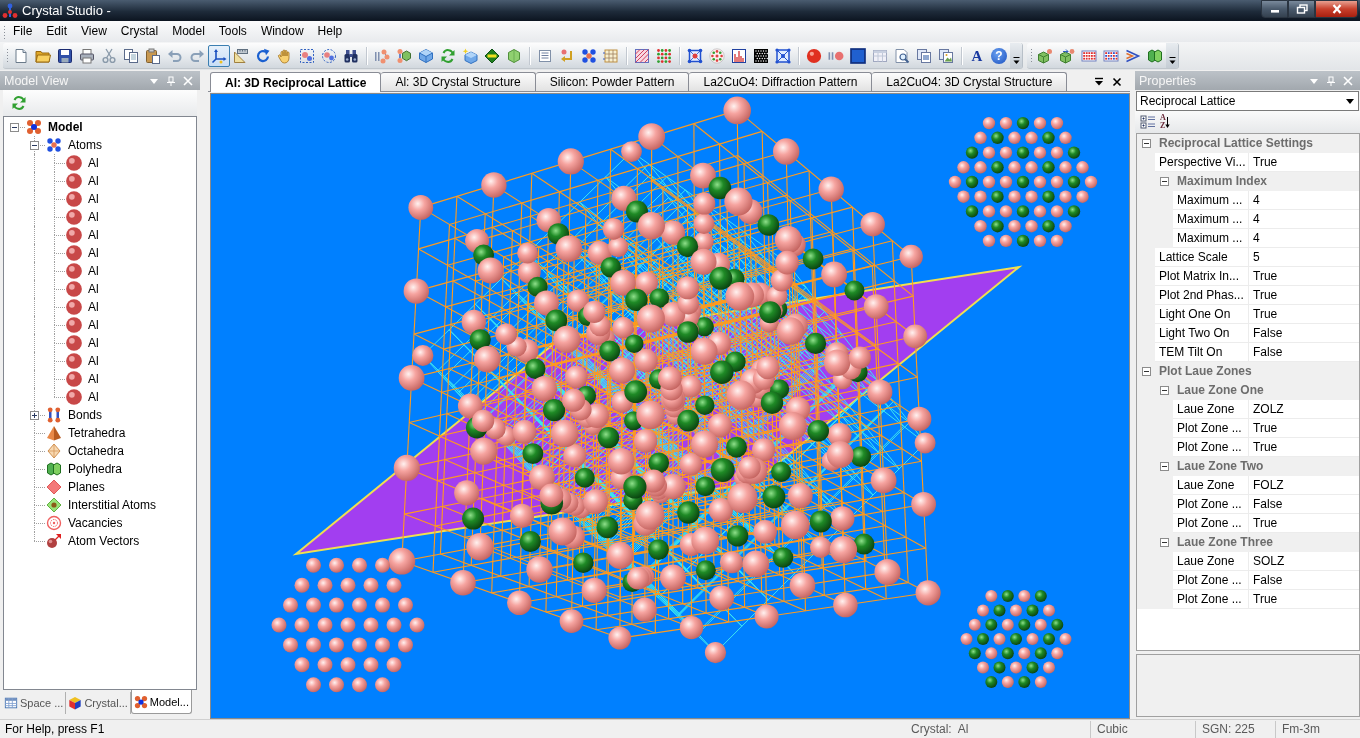  I want to click on menu-item: Help, so click(330, 31).